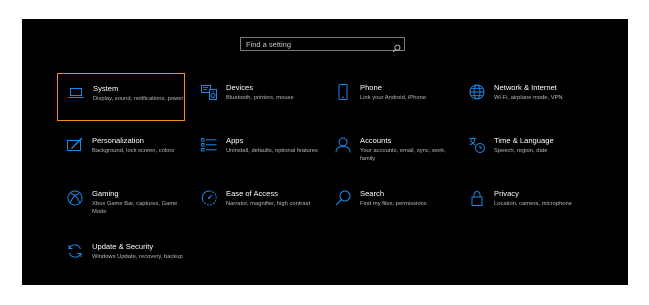 This screenshot has width=649, height=305. I want to click on search-placeholder: Find a setting, so click(269, 44).